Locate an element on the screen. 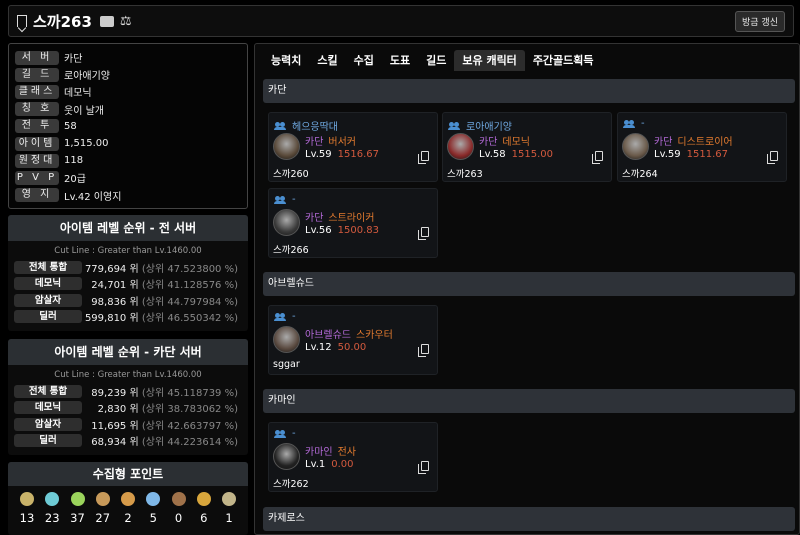 This screenshot has width=800, height=535. rank-row: 딜러 599,810 위 (상위 46.550342 %) is located at coordinates (128, 317).